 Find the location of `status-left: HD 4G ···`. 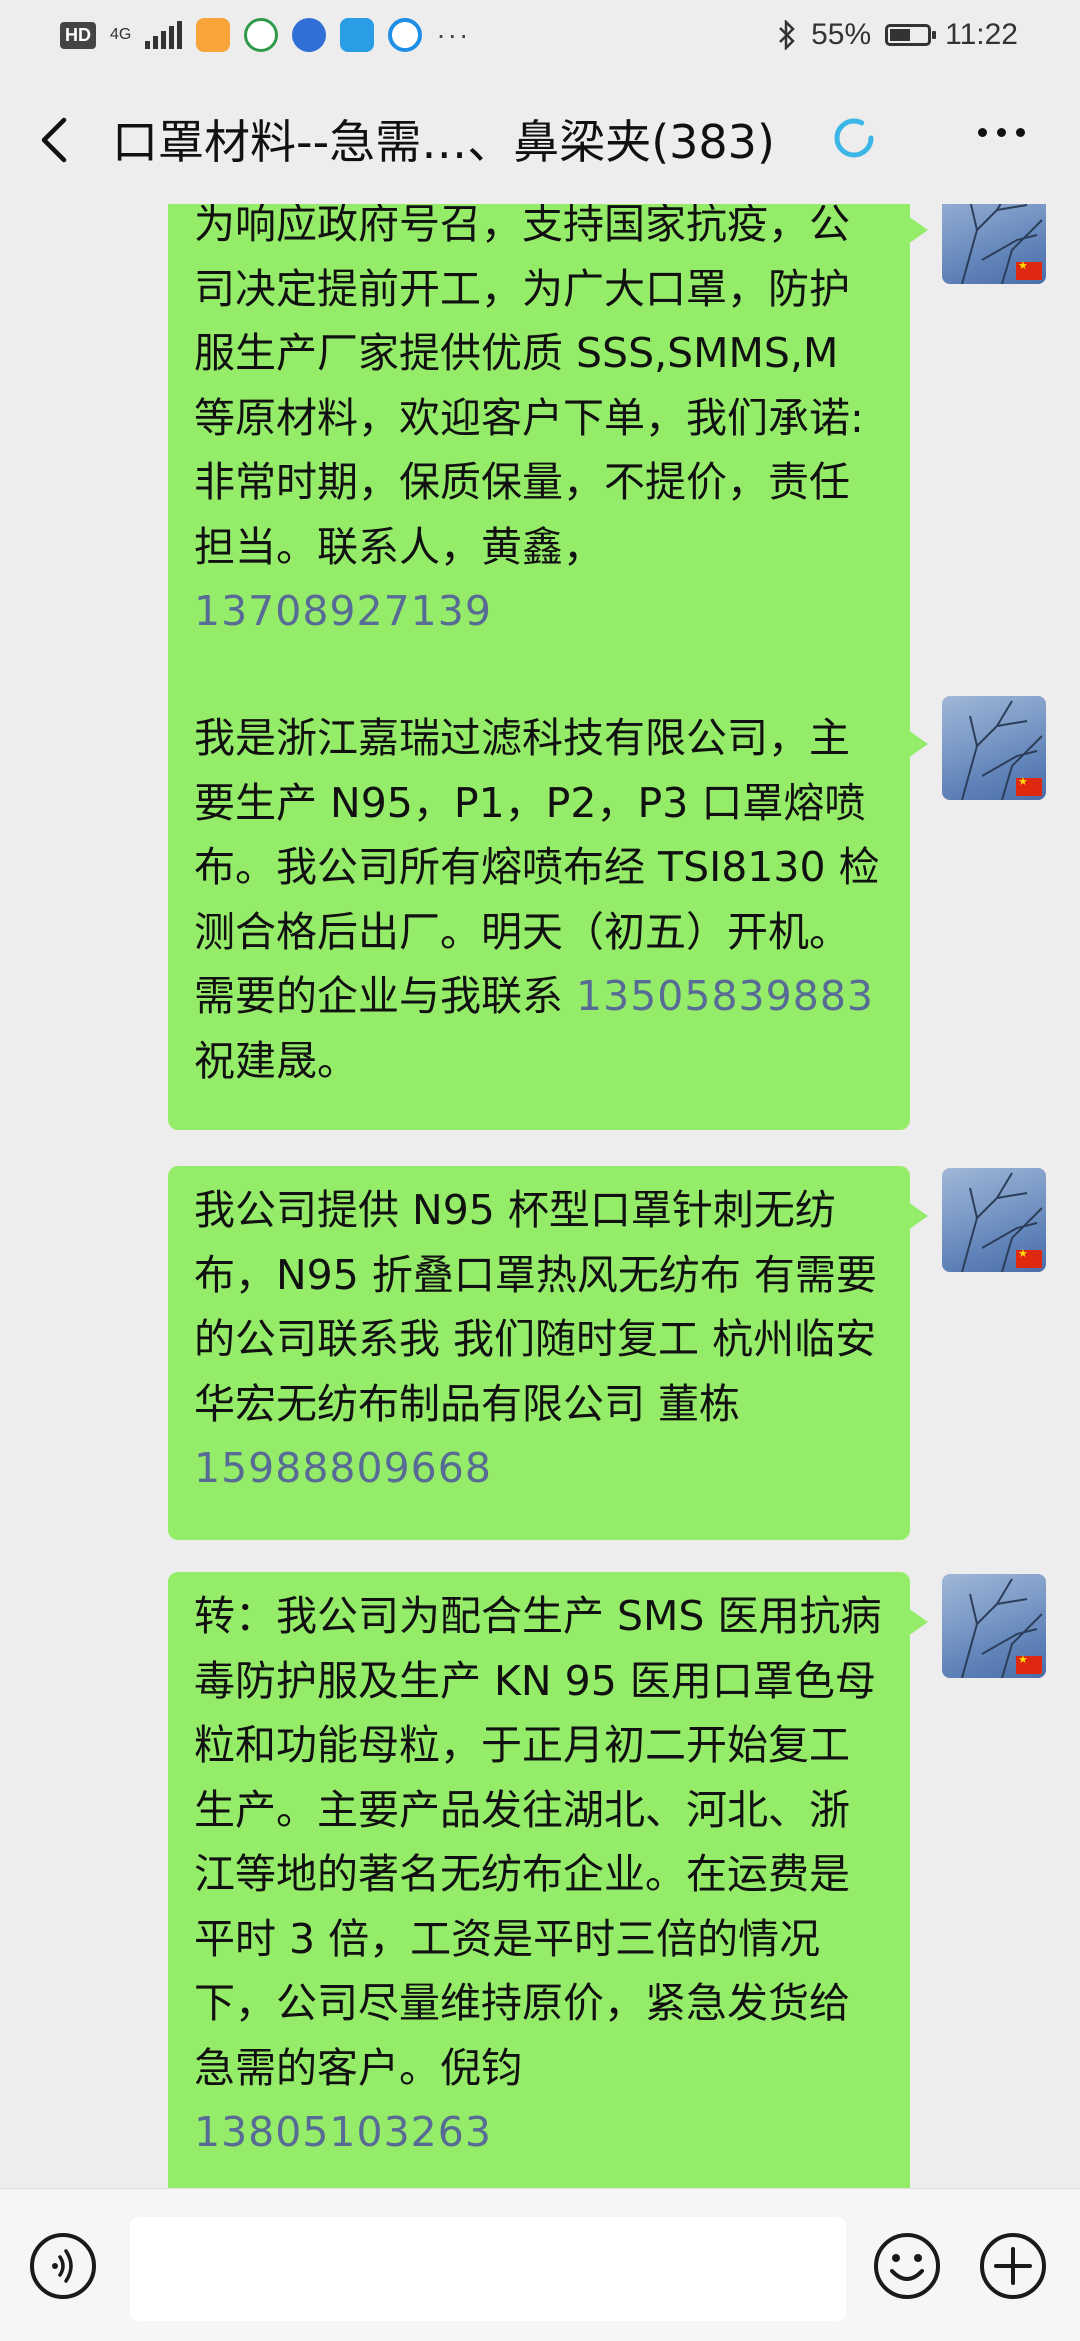

status-left: HD 4G ··· is located at coordinates (265, 35).